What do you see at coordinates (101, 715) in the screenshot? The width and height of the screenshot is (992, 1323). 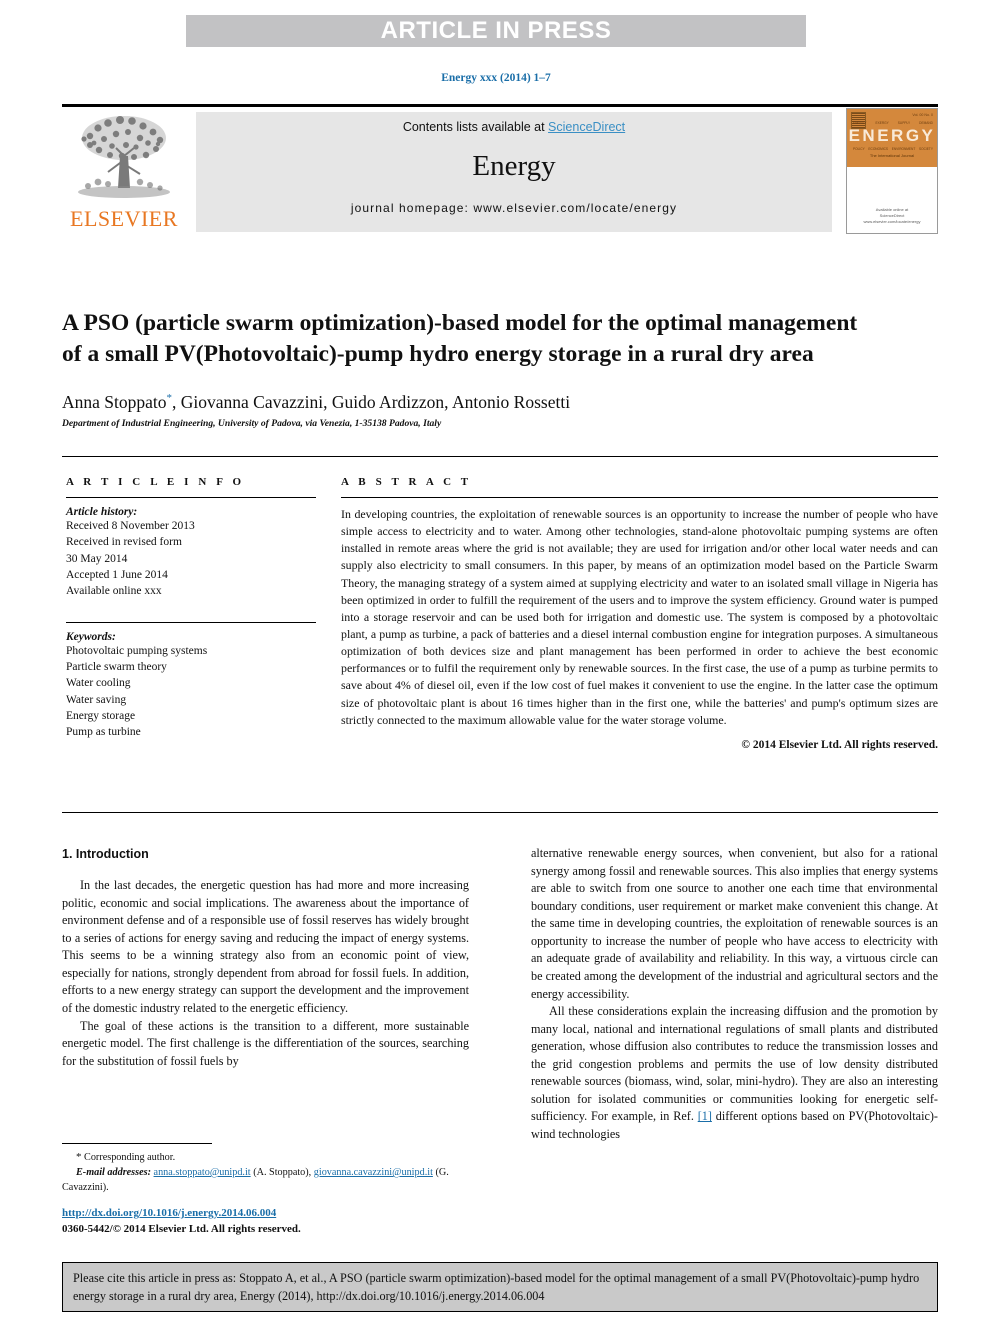 I see `keyword-item: Energy storage` at bounding box center [101, 715].